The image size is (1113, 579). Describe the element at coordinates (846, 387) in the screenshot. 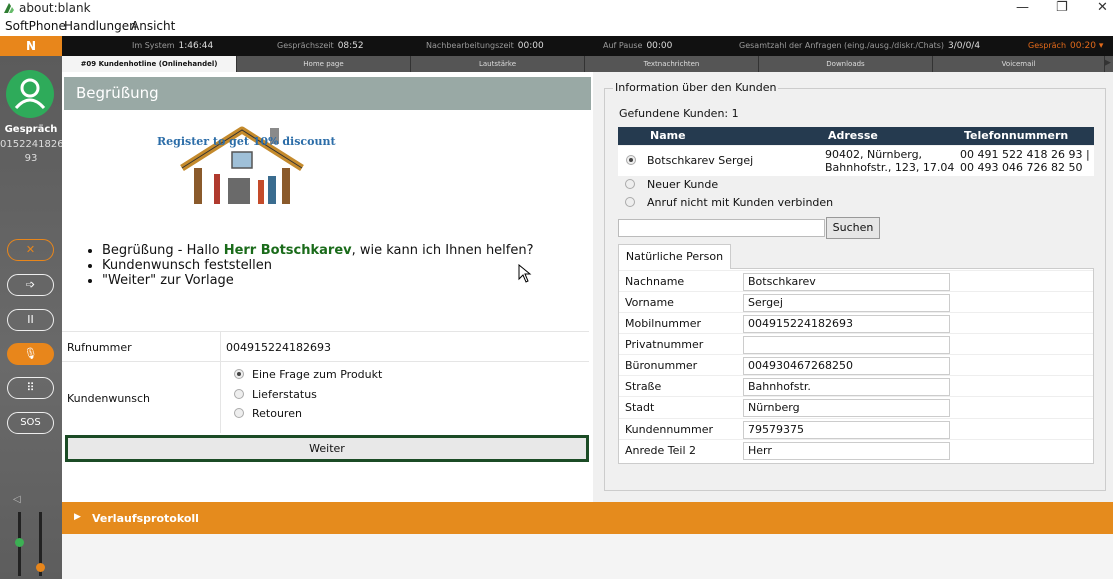

I see `field-input: Bahnhofstr.` at that location.